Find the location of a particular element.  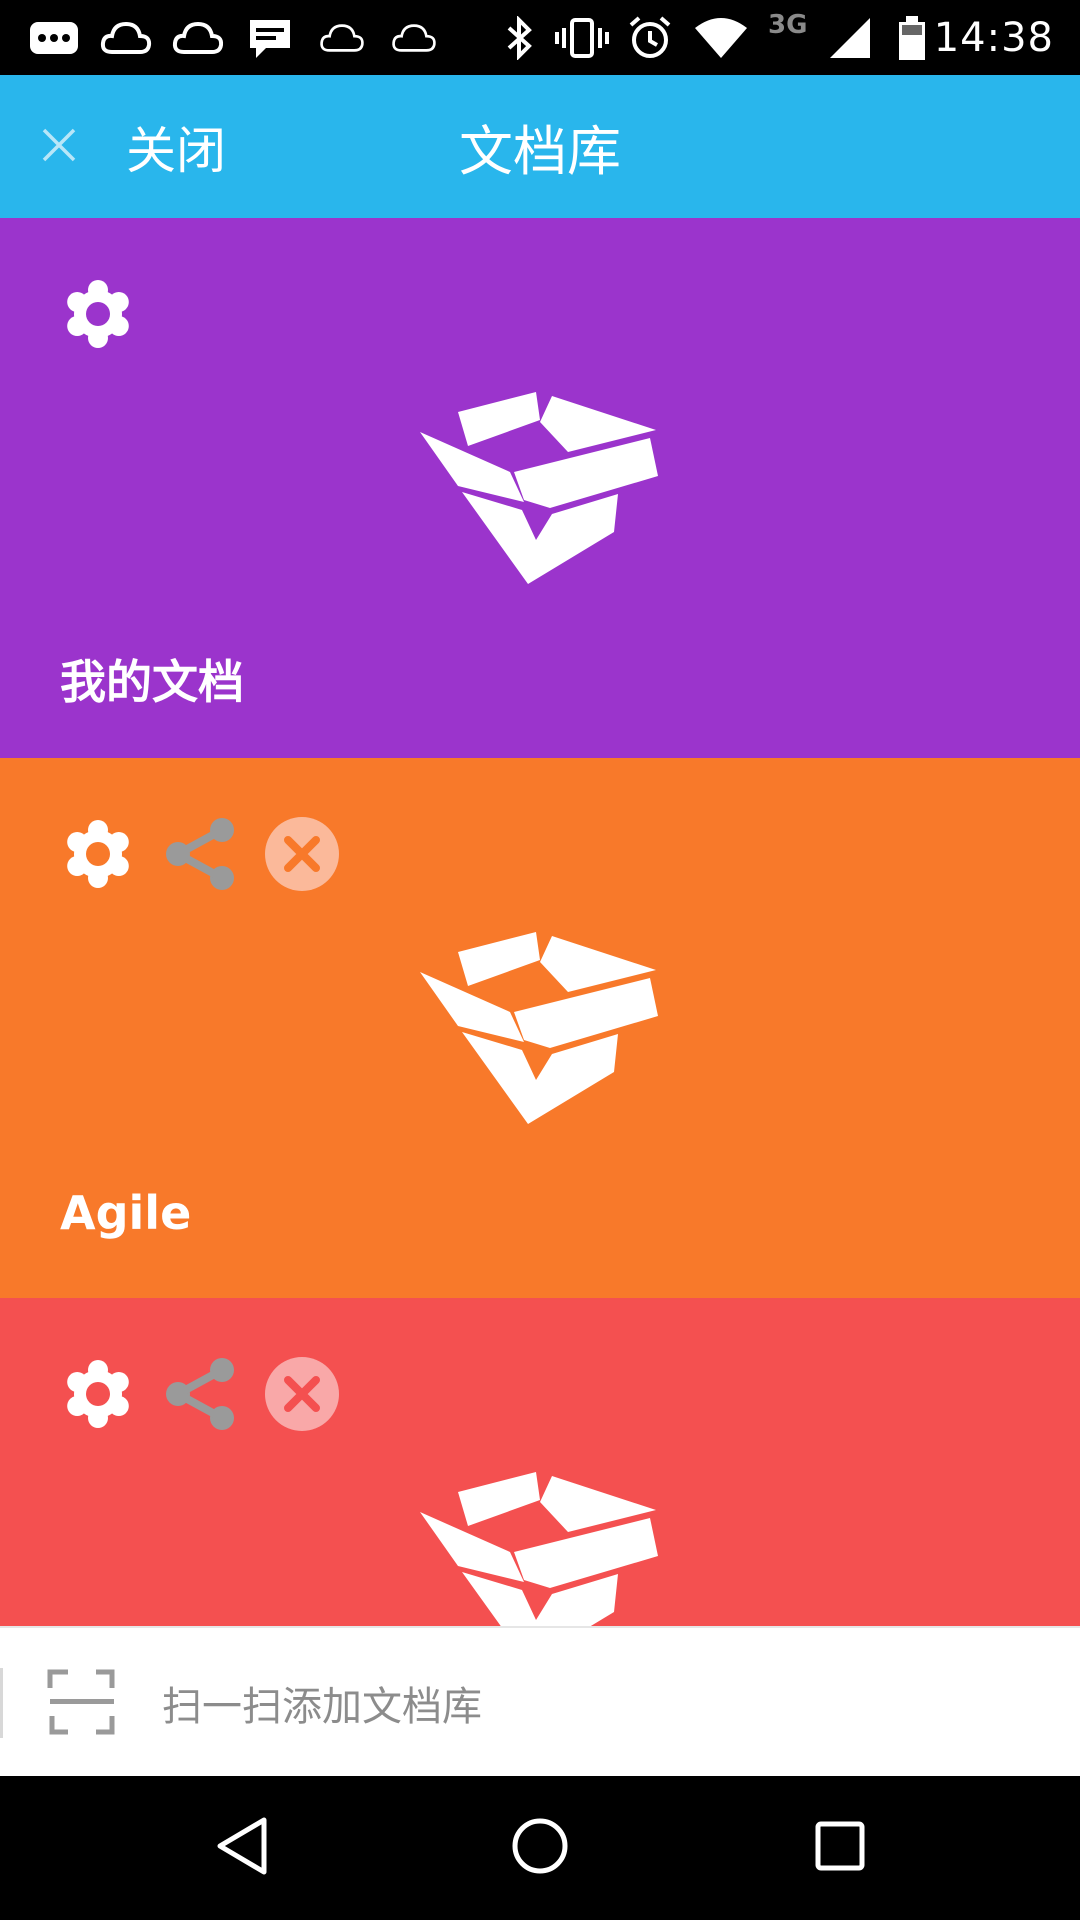

home-icon is located at coordinates (540, 1848).